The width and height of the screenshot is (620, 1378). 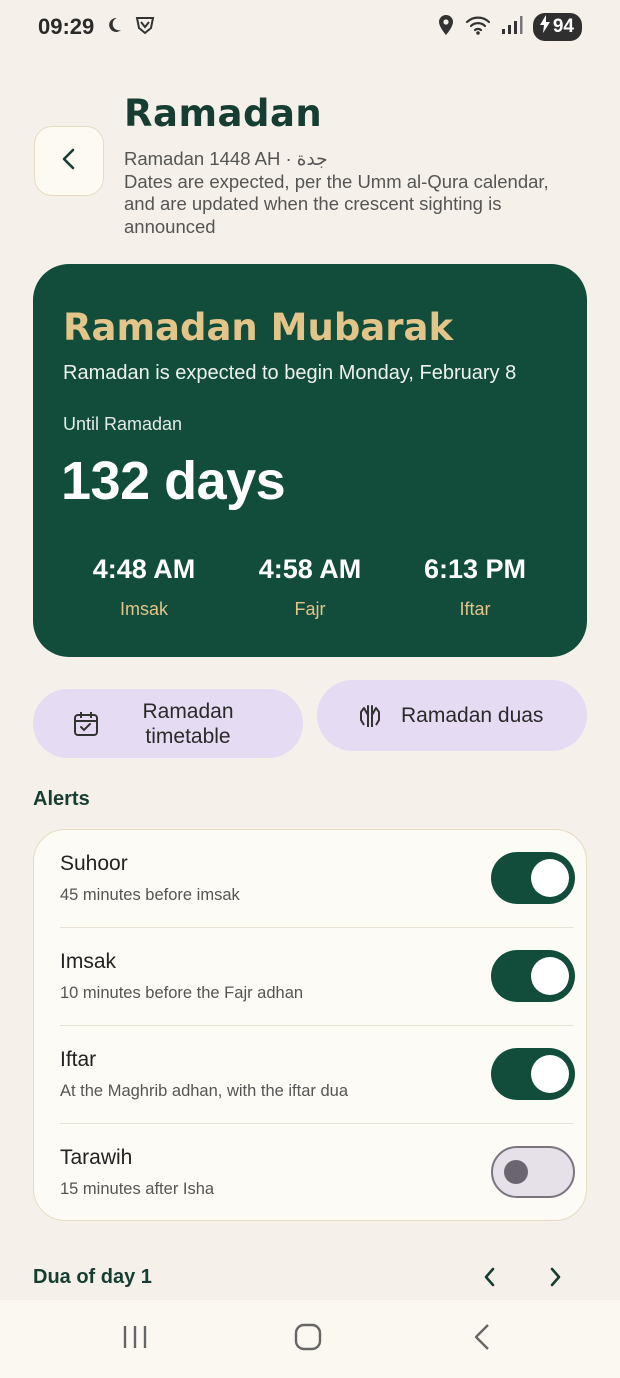 I want to click on countdown-days: 132 days, so click(x=173, y=481).